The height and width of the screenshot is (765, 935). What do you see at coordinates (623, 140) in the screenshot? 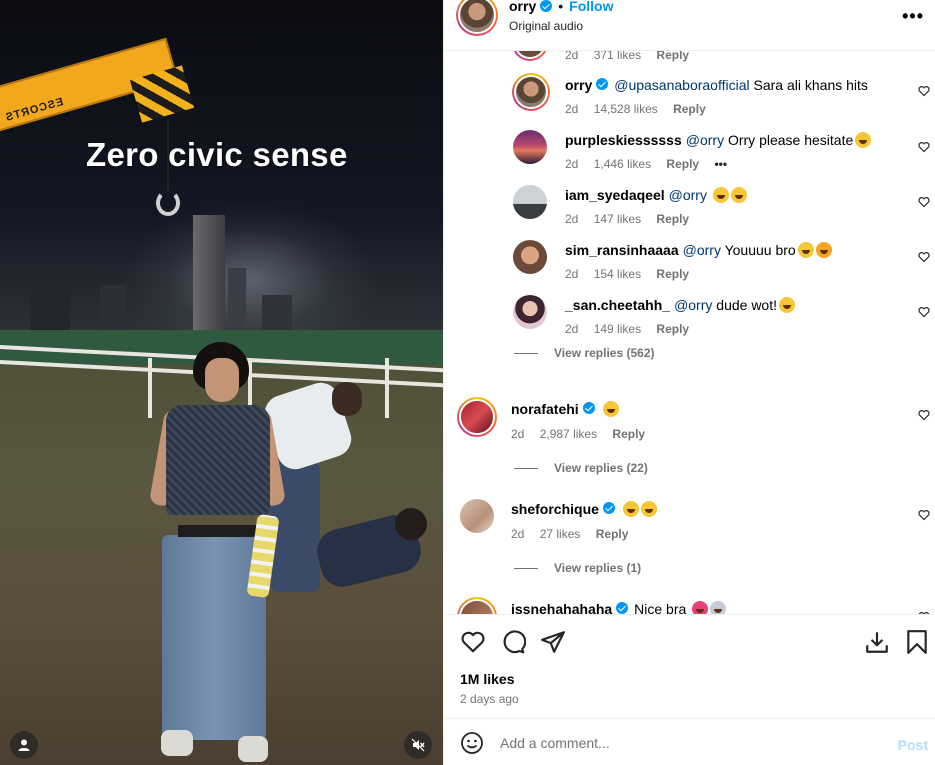
I see `comment-username: purpleskiessssss` at bounding box center [623, 140].